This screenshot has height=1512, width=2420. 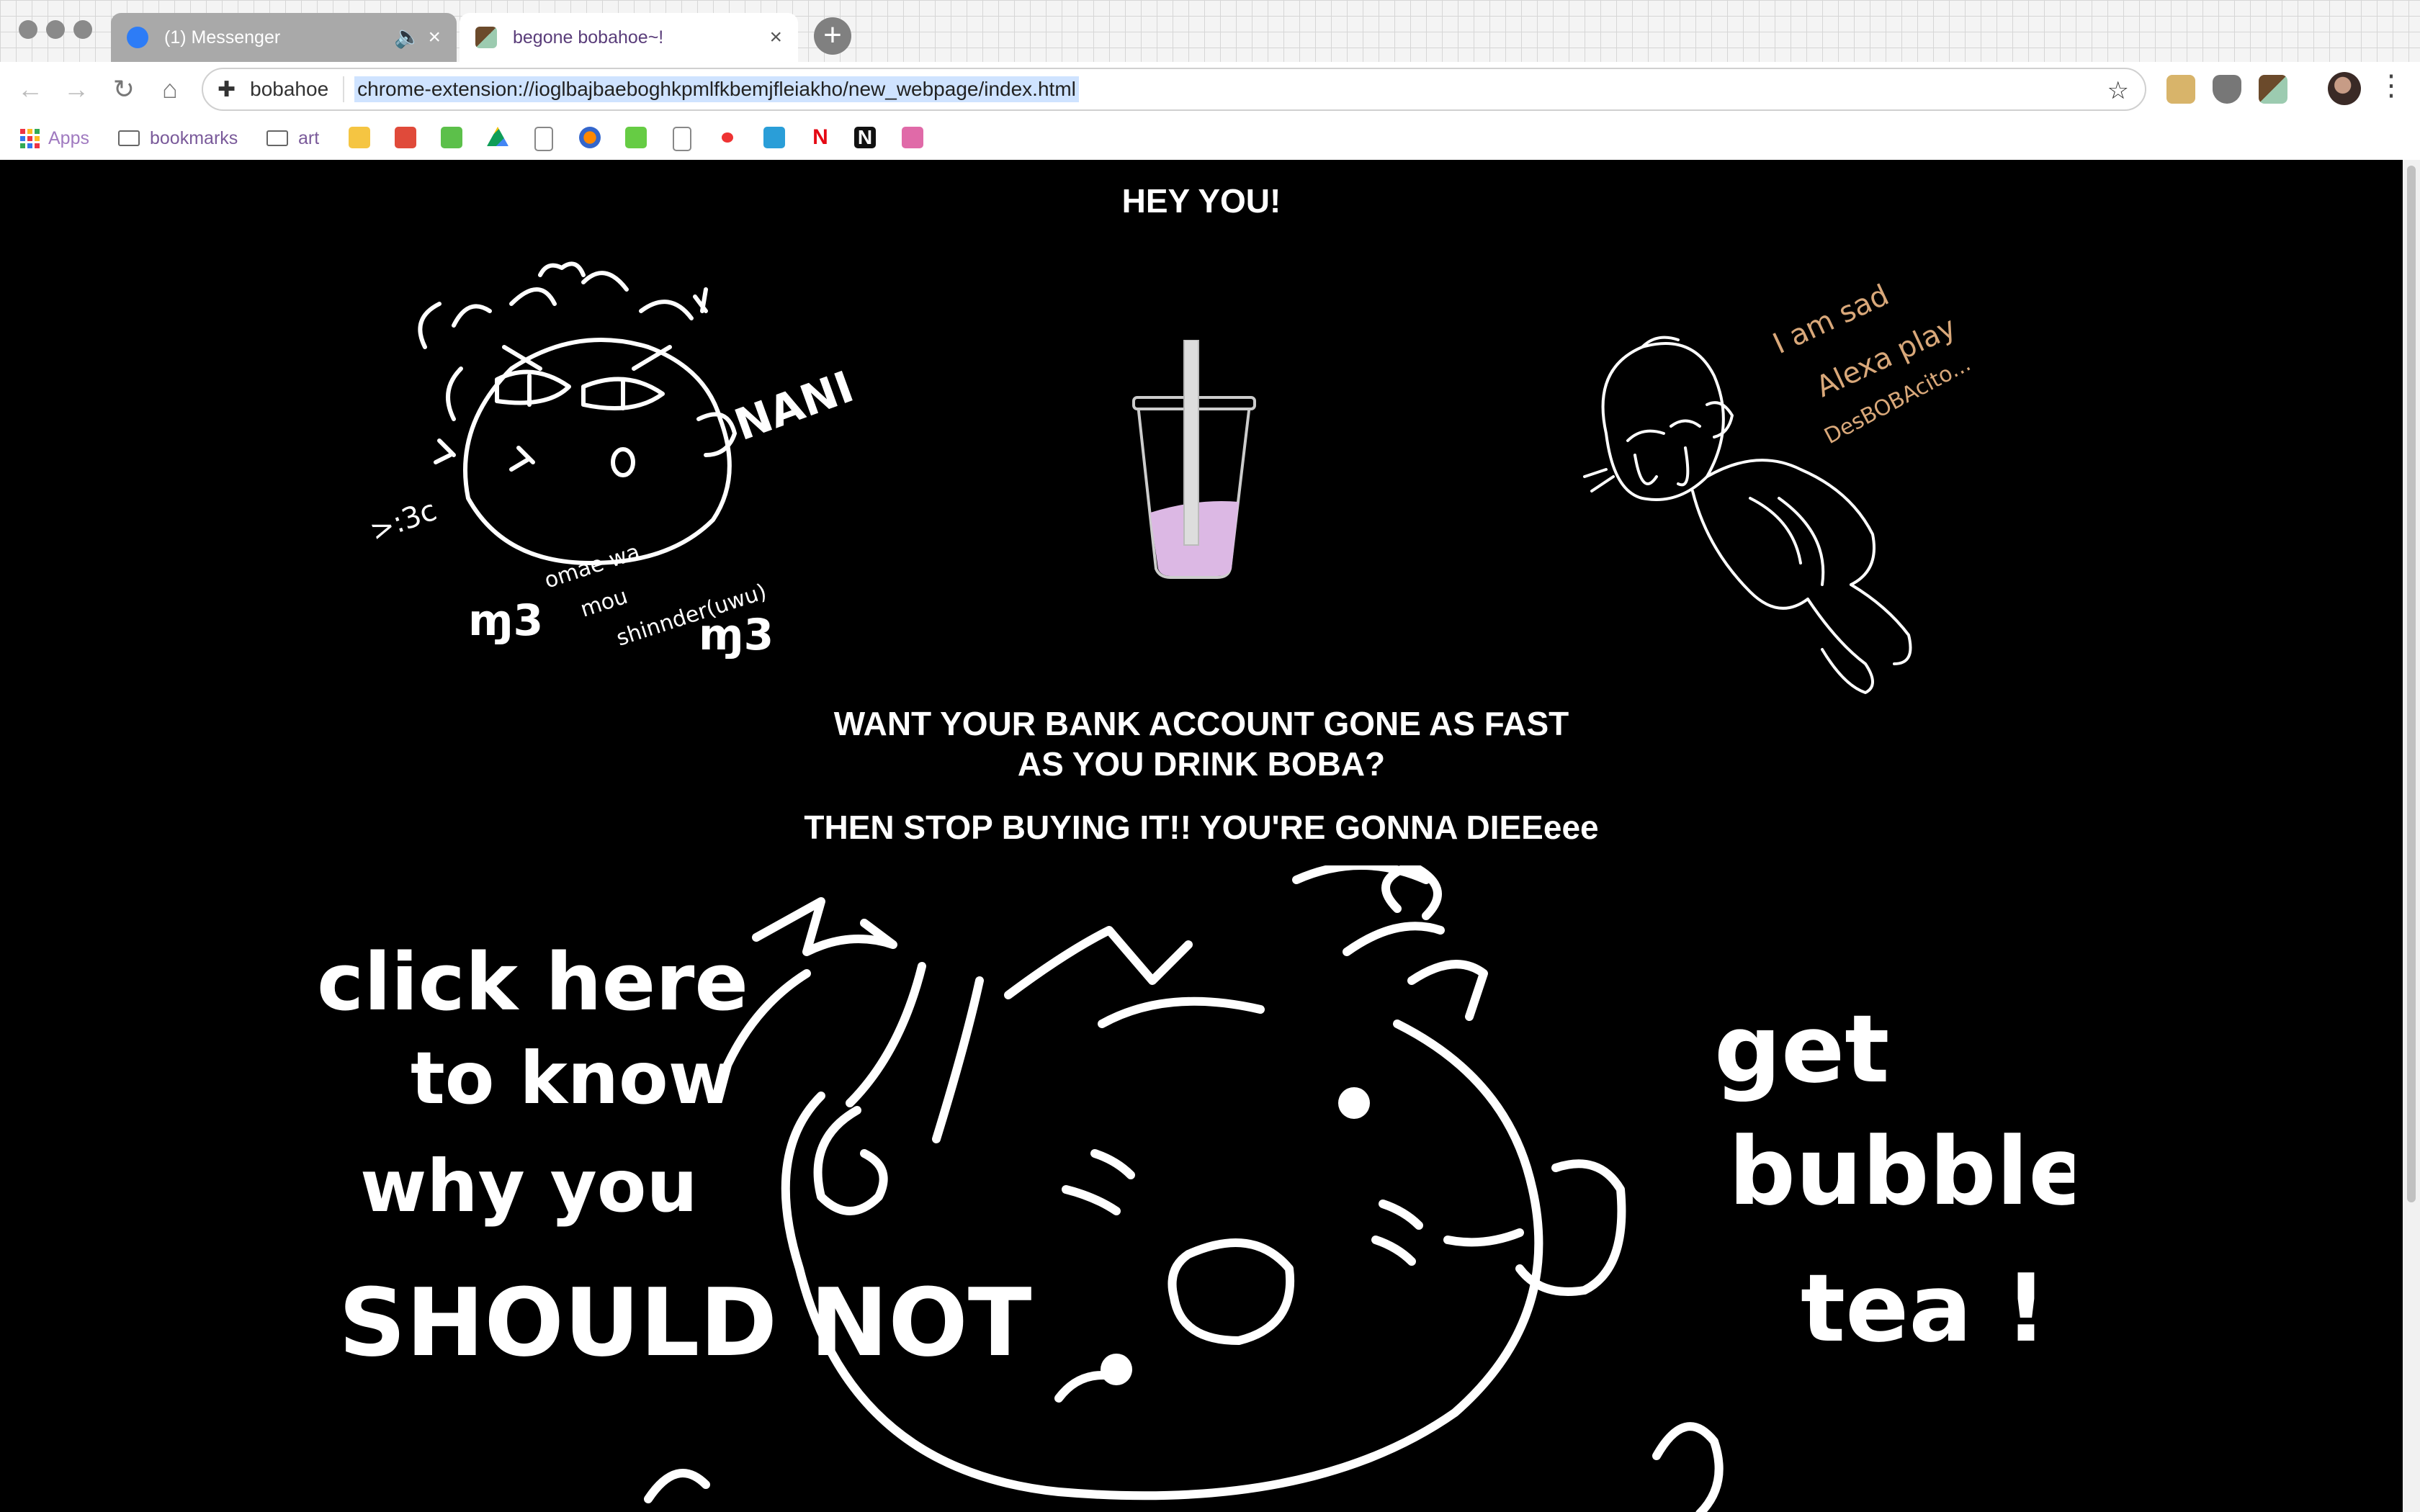 I want to click on lightbulb-bookmark-icon, so click(x=359, y=137).